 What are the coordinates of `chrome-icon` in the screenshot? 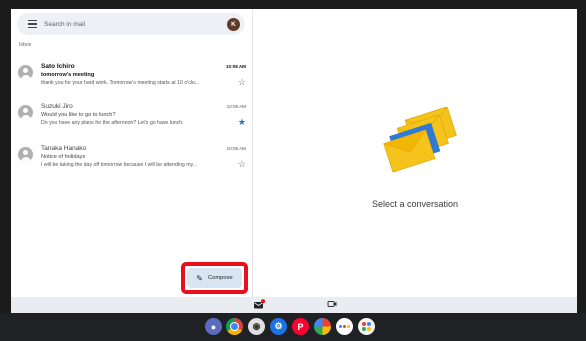 It's located at (234, 326).